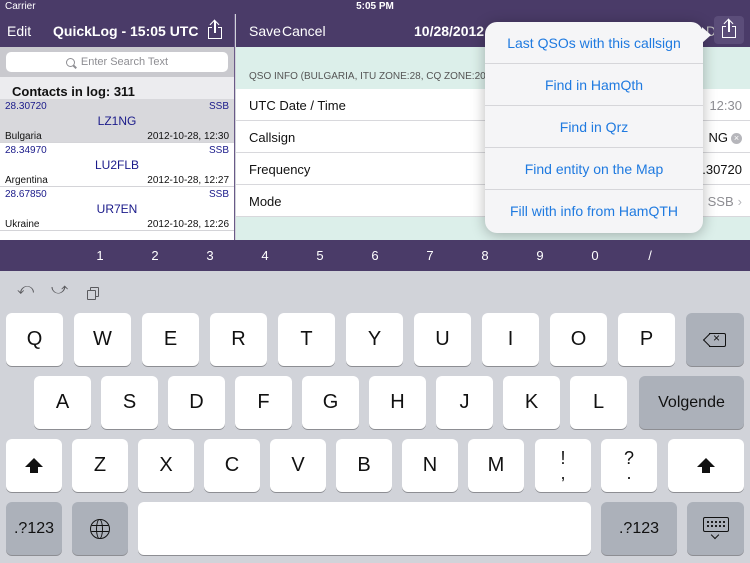 This screenshot has height=563, width=750. What do you see at coordinates (320, 255) in the screenshot?
I see `num-key-5: 5` at bounding box center [320, 255].